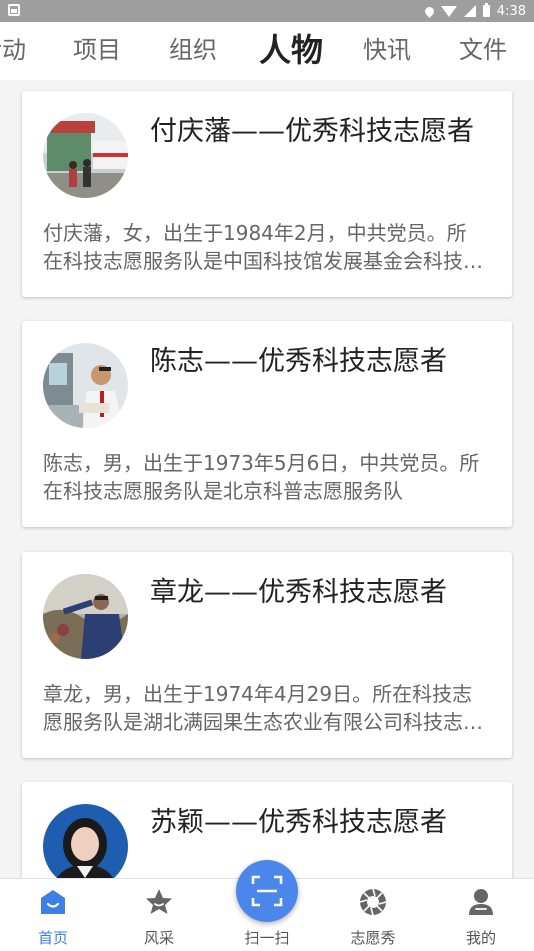  Describe the element at coordinates (511, 11) in the screenshot. I see `clock: 4:38` at that location.